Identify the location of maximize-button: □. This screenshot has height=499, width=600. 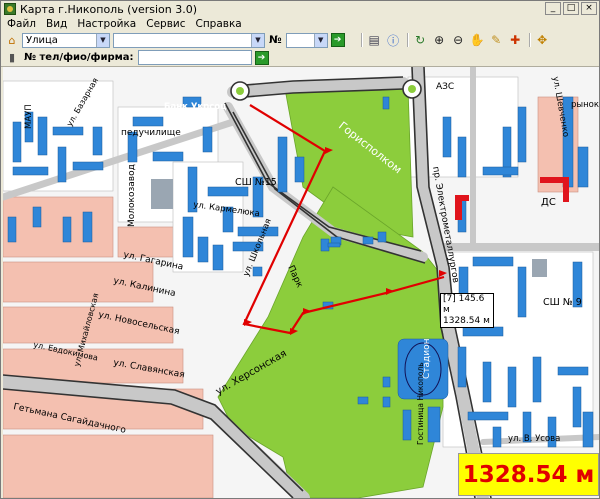
(571, 8).